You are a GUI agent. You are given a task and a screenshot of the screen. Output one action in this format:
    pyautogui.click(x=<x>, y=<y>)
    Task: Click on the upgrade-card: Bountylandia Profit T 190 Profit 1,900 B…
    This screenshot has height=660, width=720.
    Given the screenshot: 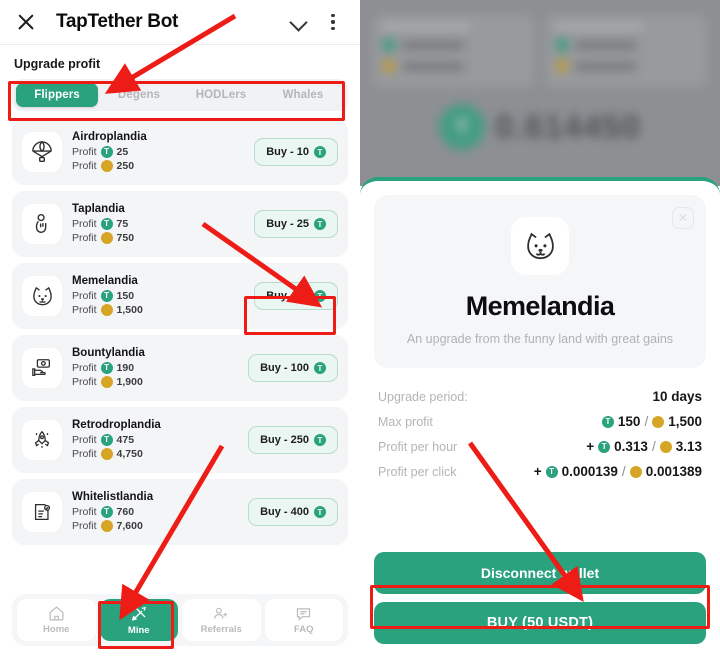 What is the action you would take?
    pyautogui.click(x=180, y=368)
    